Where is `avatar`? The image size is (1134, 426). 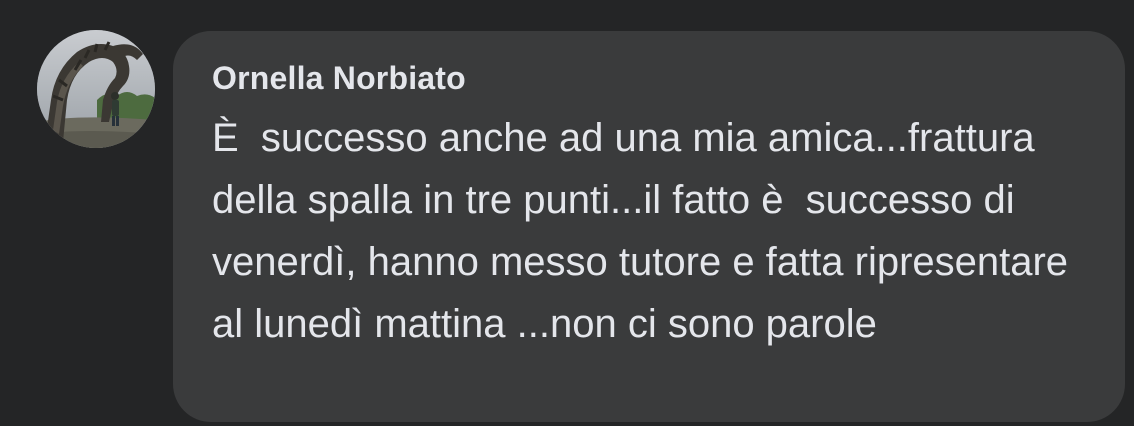 avatar is located at coordinates (96, 89).